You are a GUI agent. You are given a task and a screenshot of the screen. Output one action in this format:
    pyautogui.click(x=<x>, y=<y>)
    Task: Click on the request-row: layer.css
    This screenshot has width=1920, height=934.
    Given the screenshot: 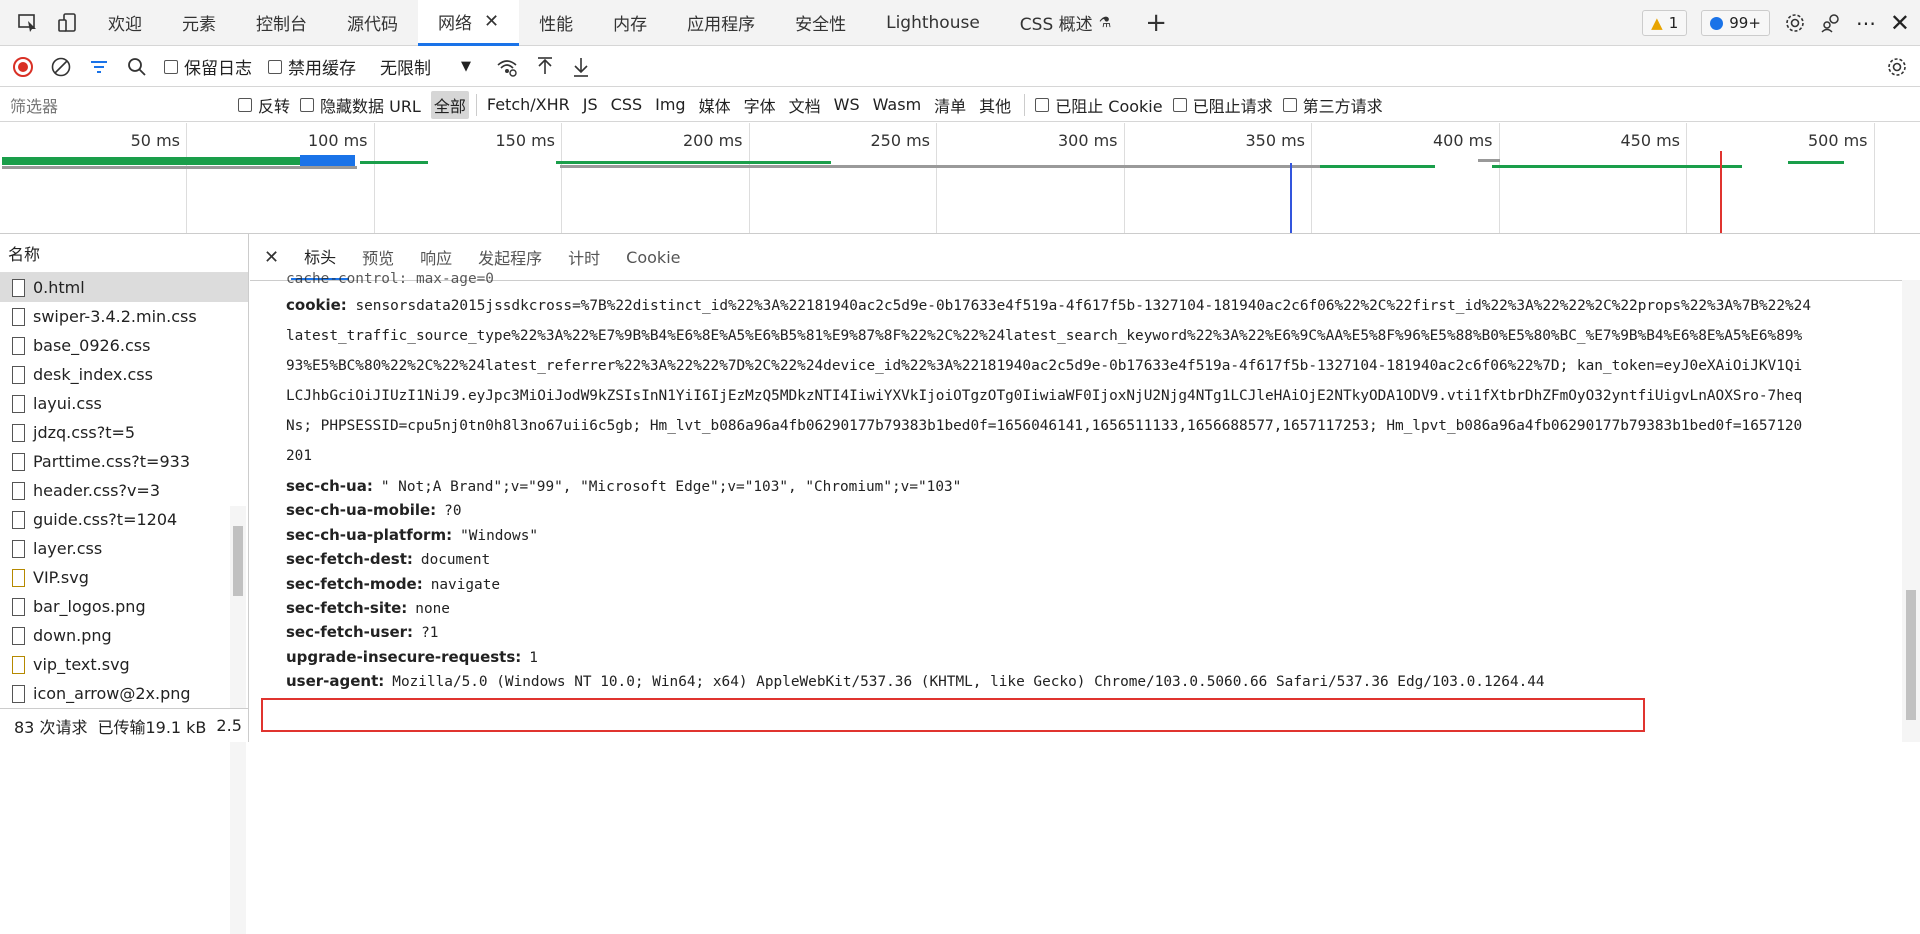 What is the action you would take?
    pyautogui.click(x=124, y=548)
    